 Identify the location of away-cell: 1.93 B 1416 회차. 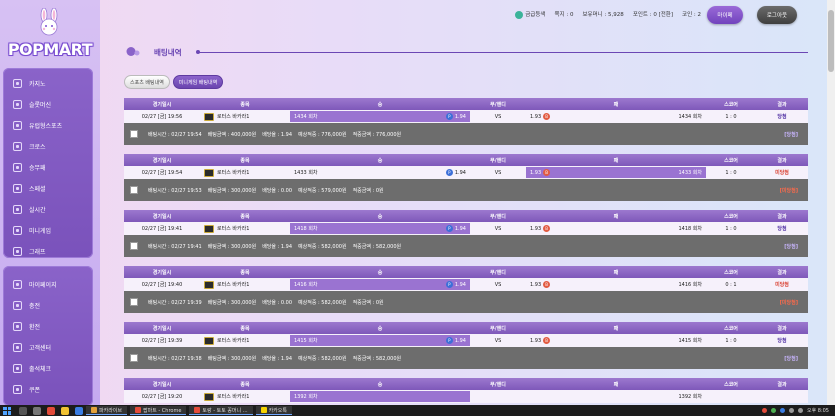
(616, 284).